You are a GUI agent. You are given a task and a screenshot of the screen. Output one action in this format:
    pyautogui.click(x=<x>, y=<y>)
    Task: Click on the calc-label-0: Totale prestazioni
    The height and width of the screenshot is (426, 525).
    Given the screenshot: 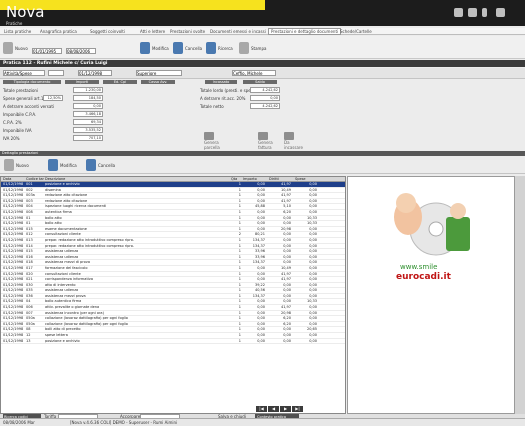 What is the action you would take?
    pyautogui.click(x=21, y=90)
    